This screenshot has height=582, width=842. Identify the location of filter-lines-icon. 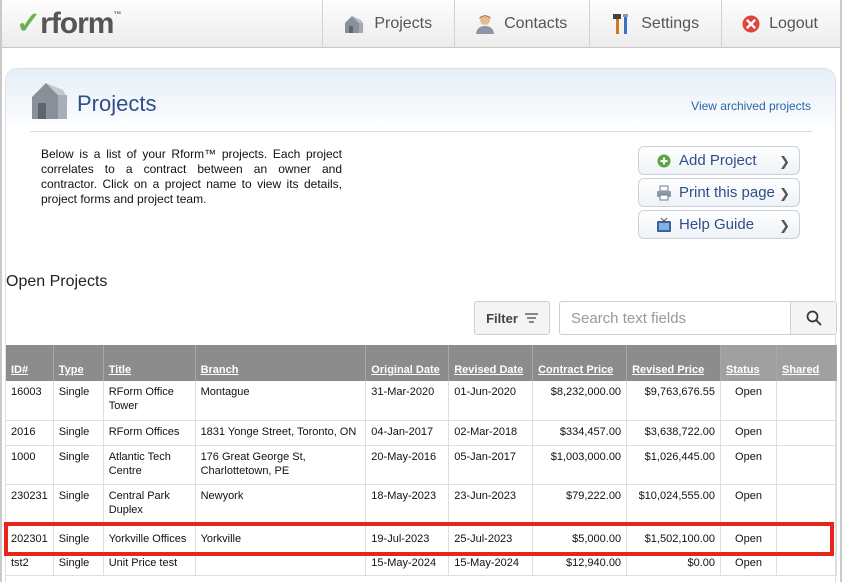
(531, 318).